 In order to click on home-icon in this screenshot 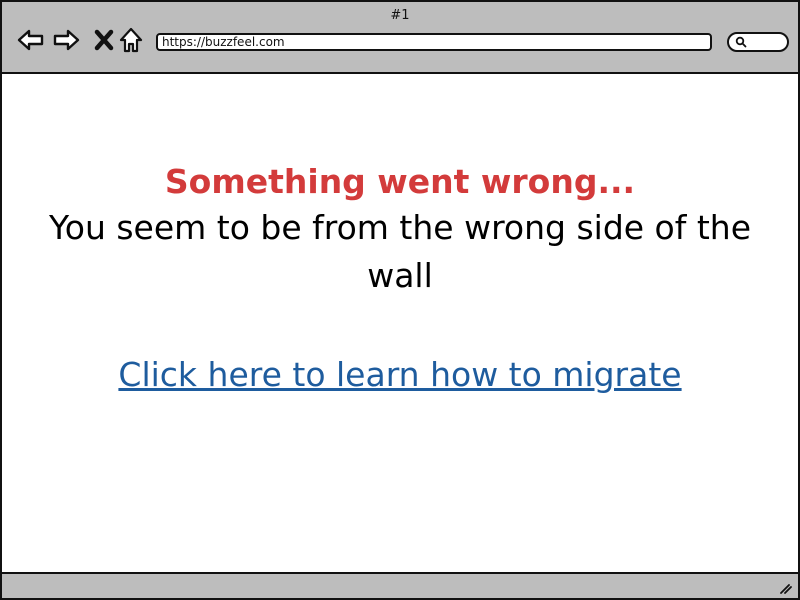, I will do `click(131, 40)`.